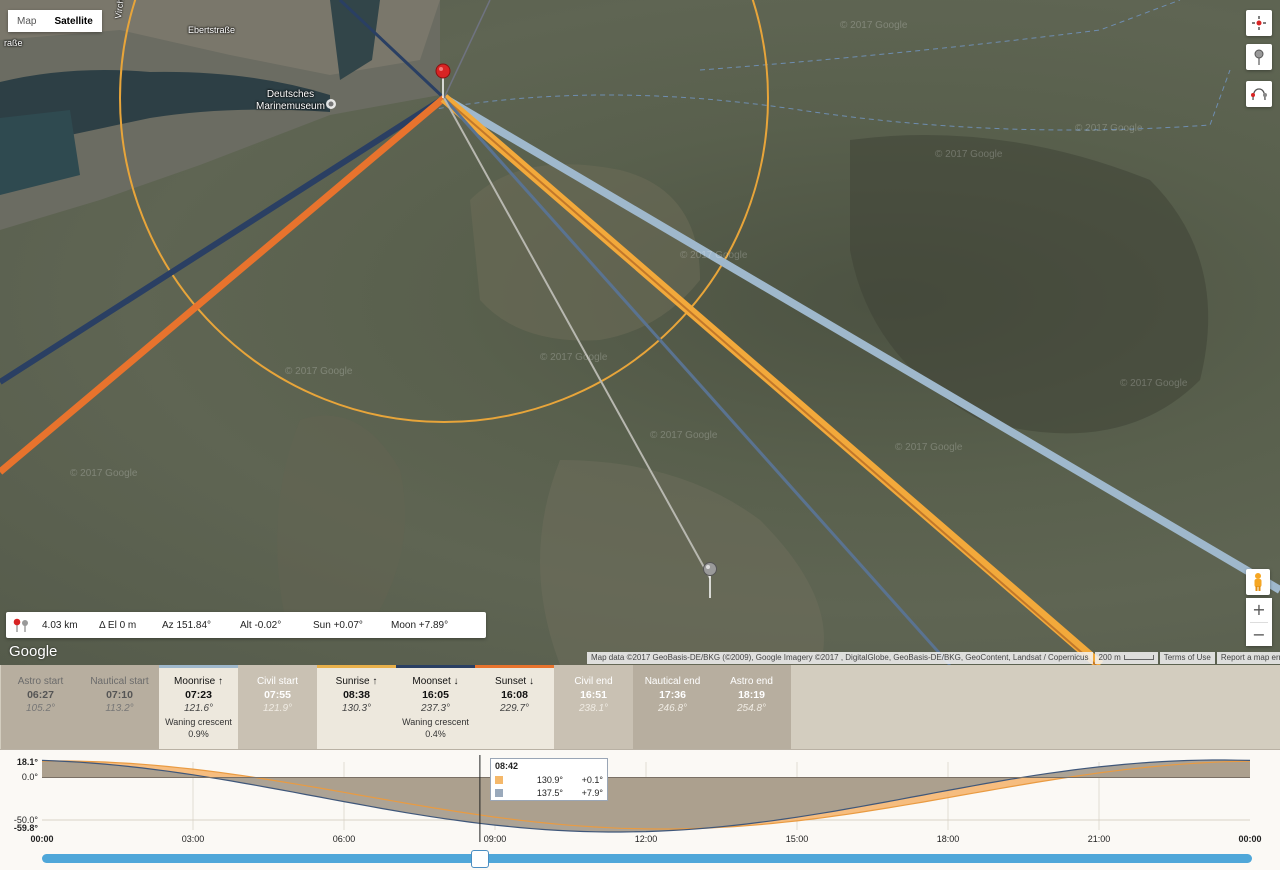 This screenshot has width=1280, height=870. I want to click on event-cell: Moonset ↓ 16:05 237.3° Waning crescent 0.4%, so click(435, 707).